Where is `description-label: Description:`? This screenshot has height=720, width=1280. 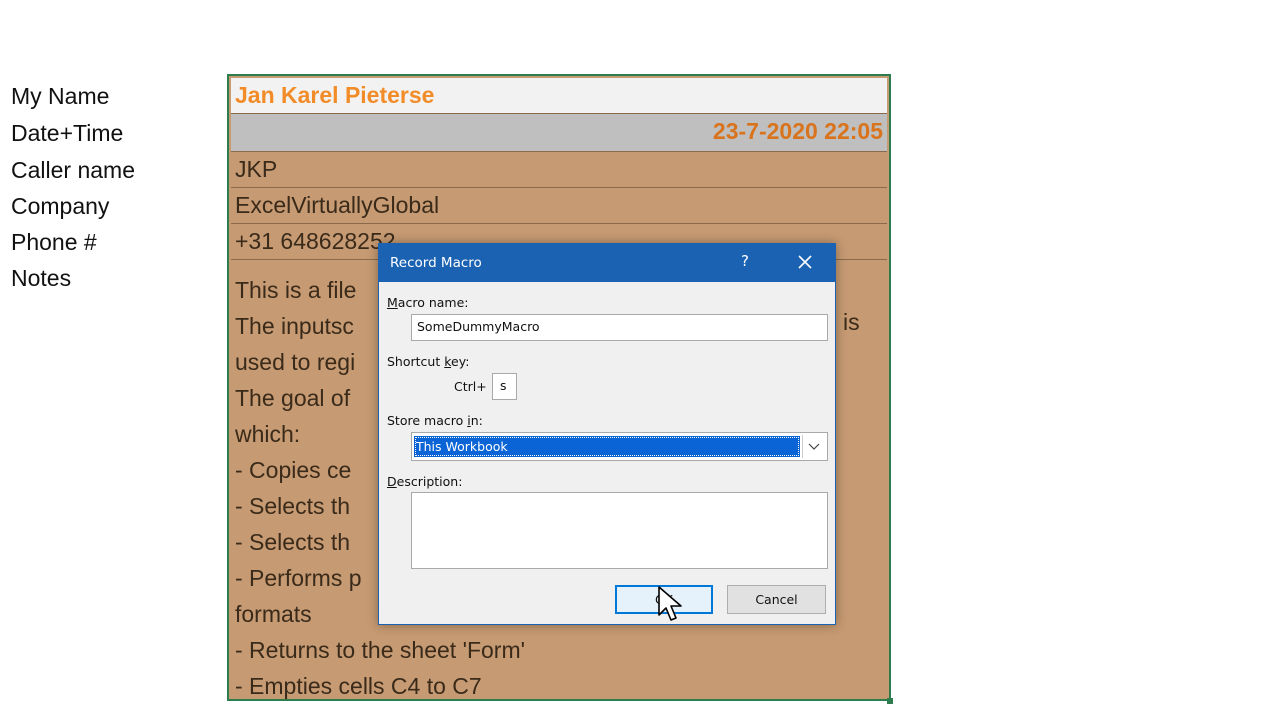
description-label: Description: is located at coordinates (425, 481).